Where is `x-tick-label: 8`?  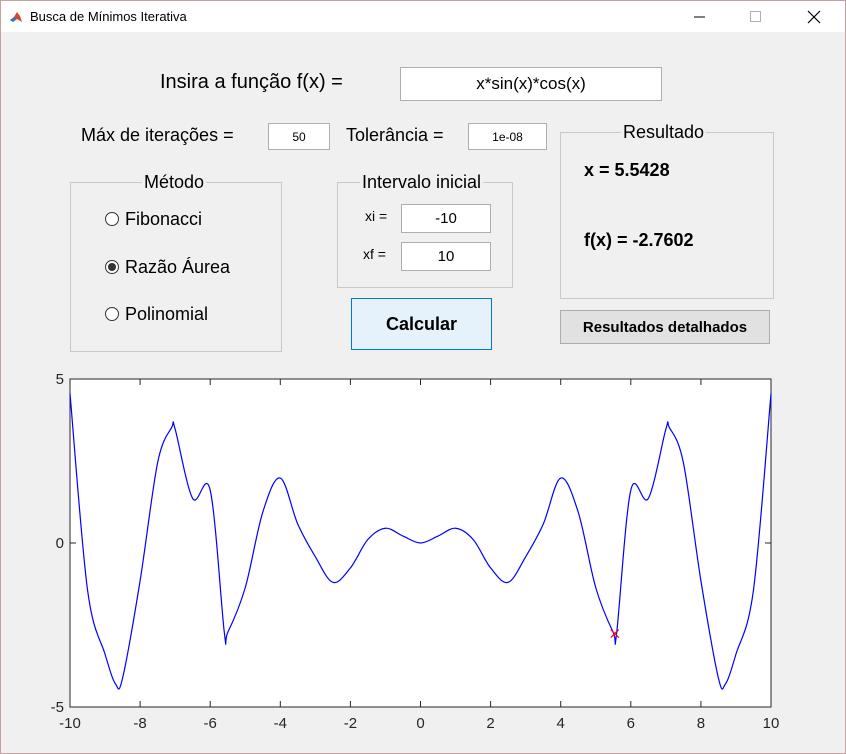
x-tick-label: 8 is located at coordinates (701, 723).